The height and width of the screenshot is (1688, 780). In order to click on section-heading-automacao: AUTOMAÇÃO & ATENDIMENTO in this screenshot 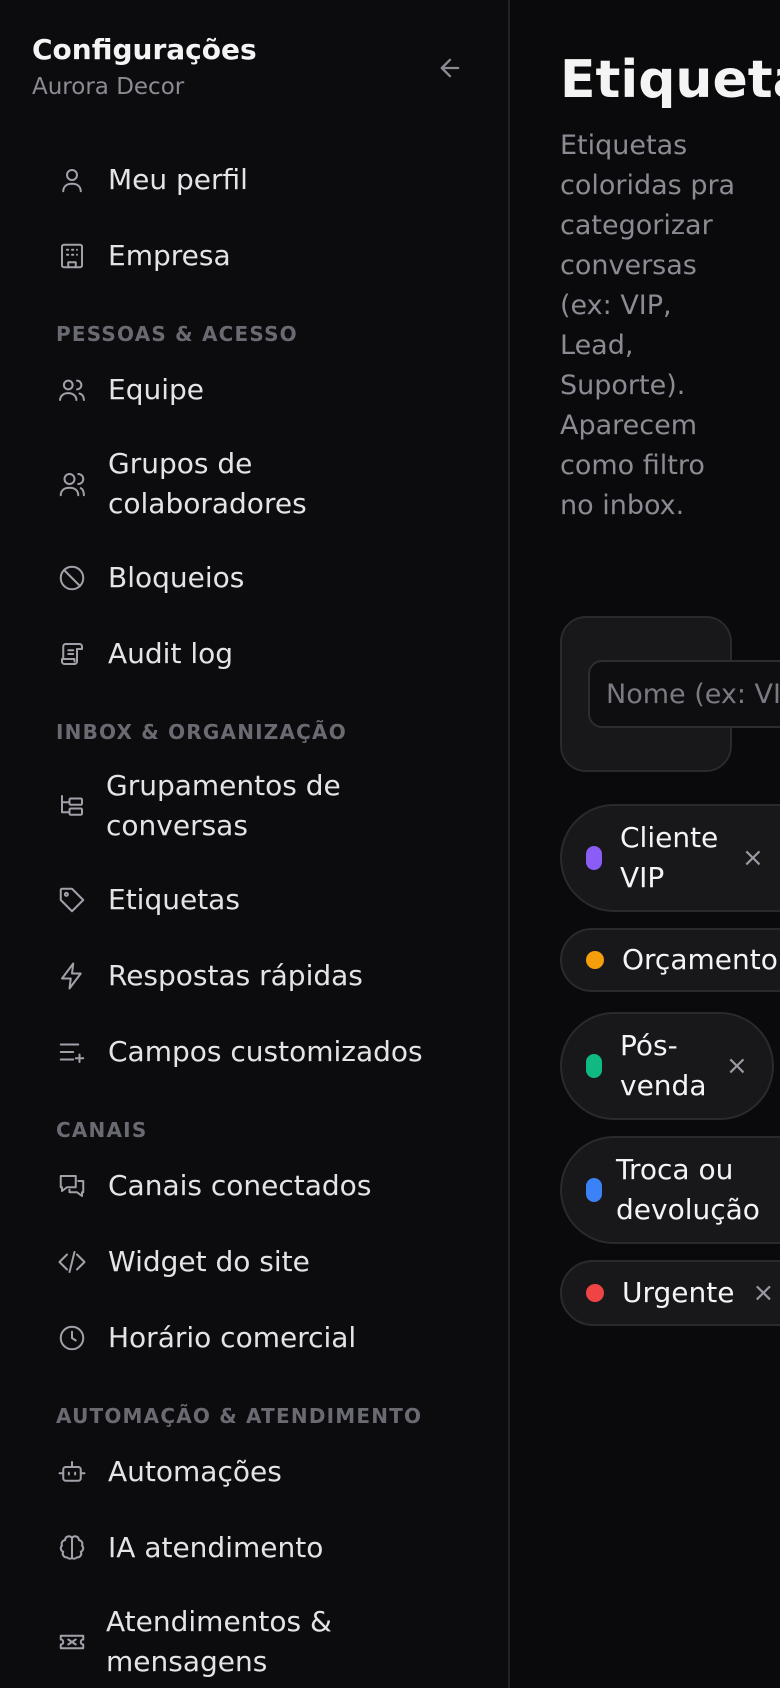, I will do `click(239, 1416)`.